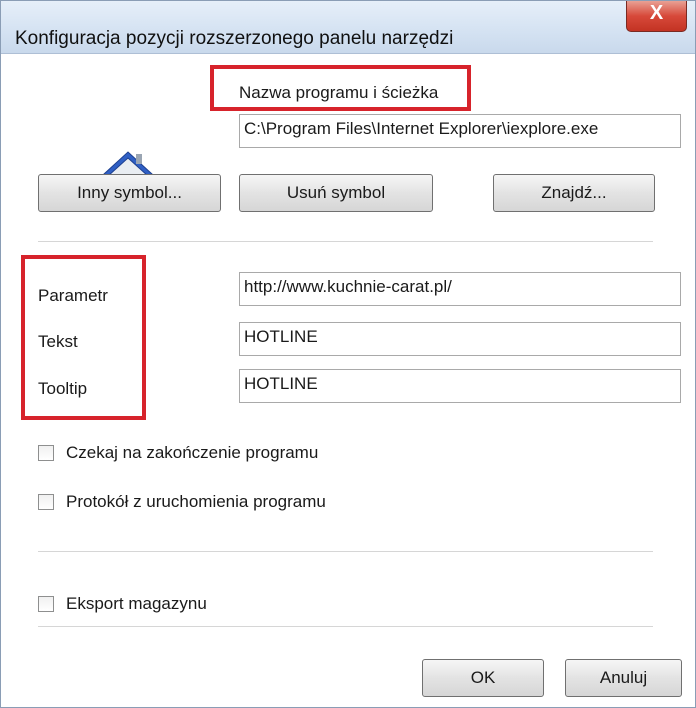 The height and width of the screenshot is (708, 696). I want to click on fields-labels-highlight, so click(83, 337).